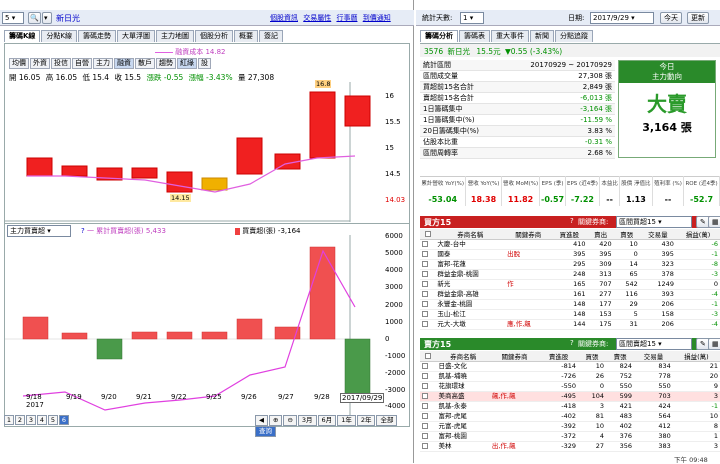  What do you see at coordinates (47, 18) in the screenshot?
I see `dropdown-button: ▾` at bounding box center [47, 18].